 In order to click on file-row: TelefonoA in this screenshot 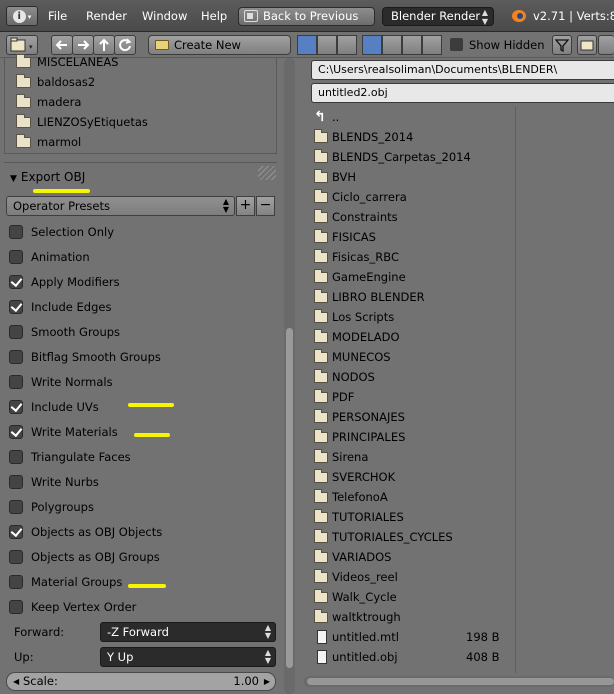, I will do `click(458, 497)`.